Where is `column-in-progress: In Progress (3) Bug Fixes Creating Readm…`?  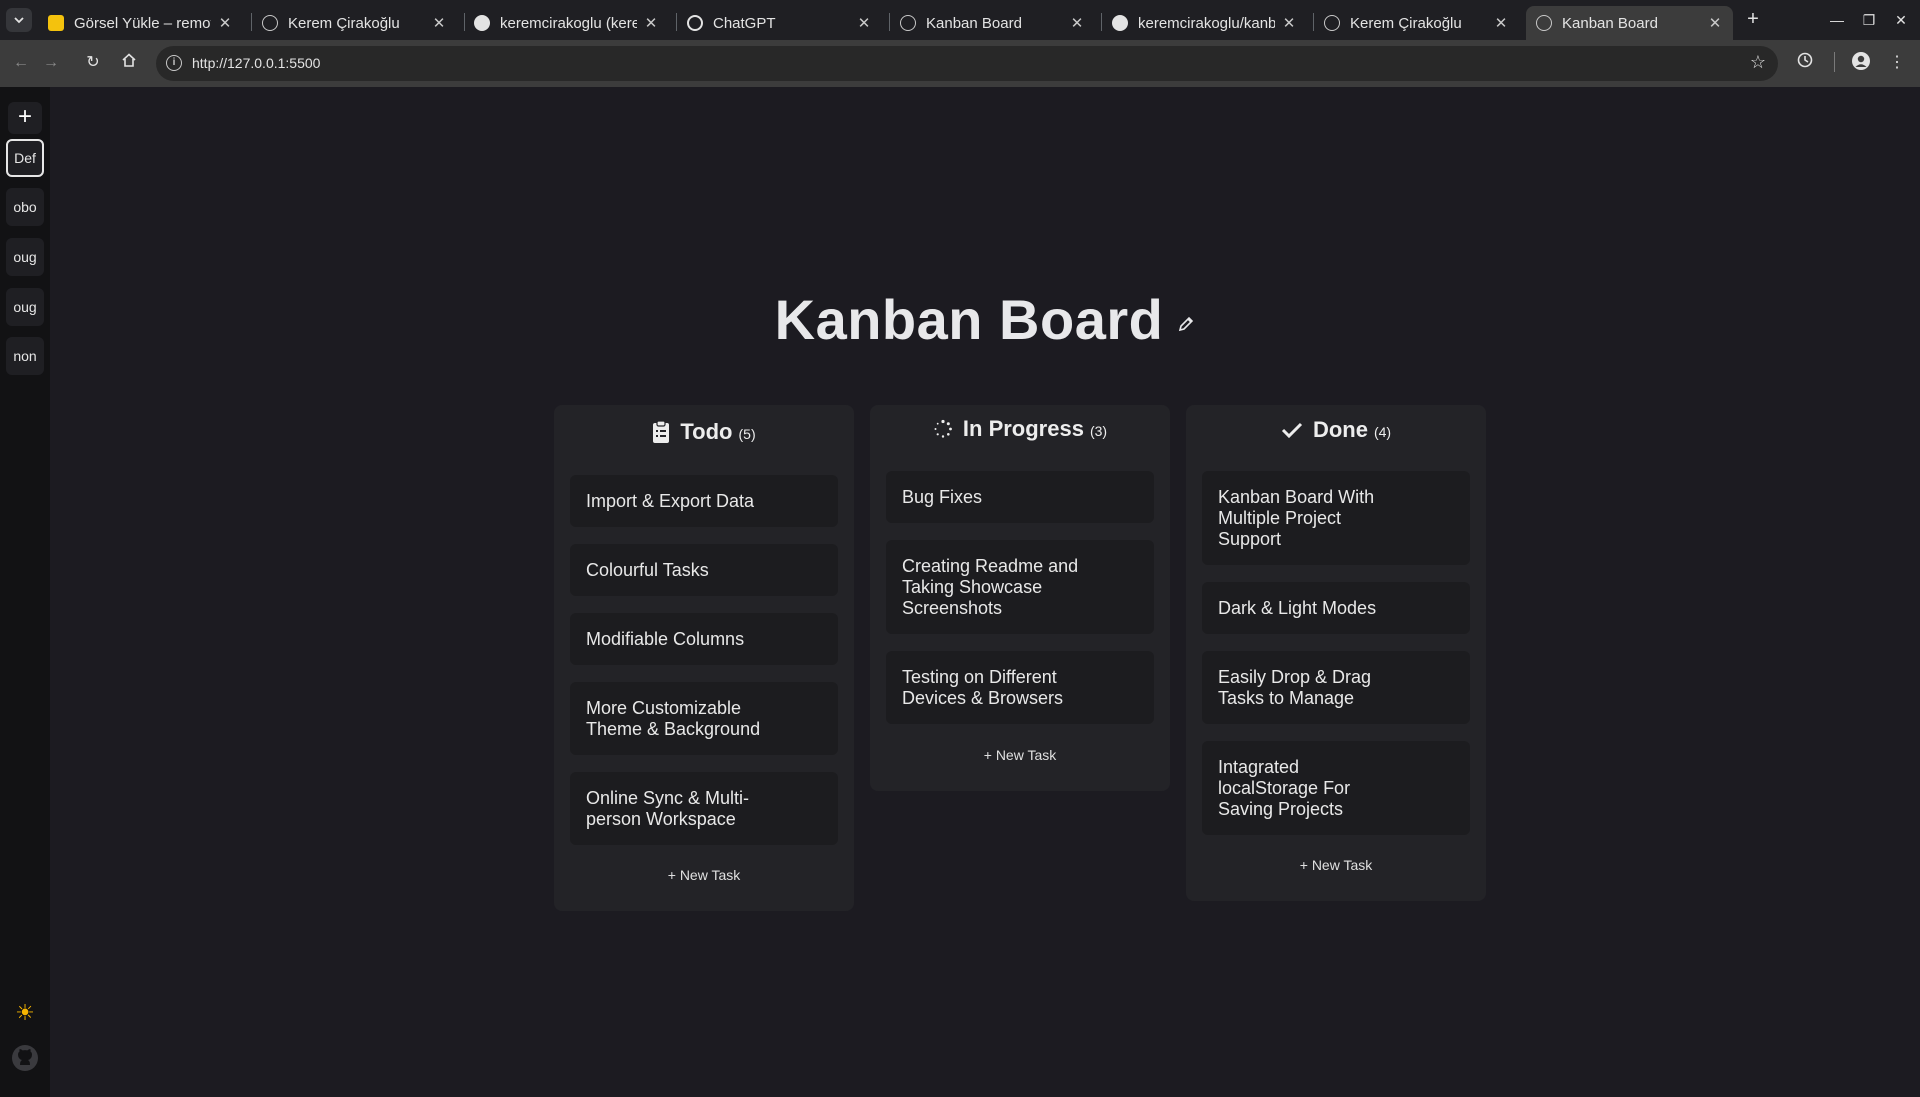
column-in-progress: In Progress (3) Bug Fixes Creating Readm… is located at coordinates (1020, 598).